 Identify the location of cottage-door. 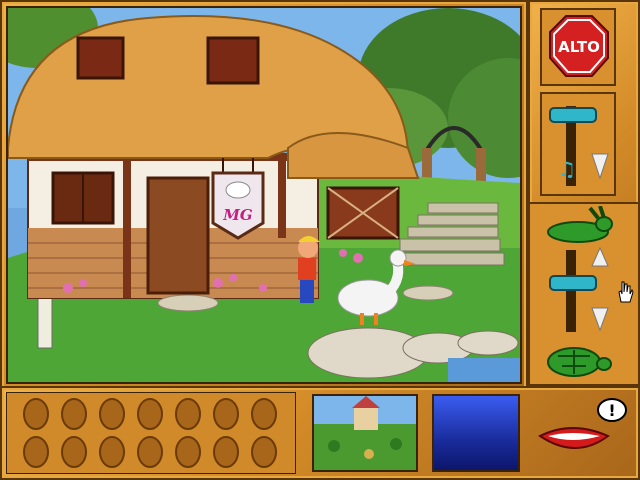
(178, 235).